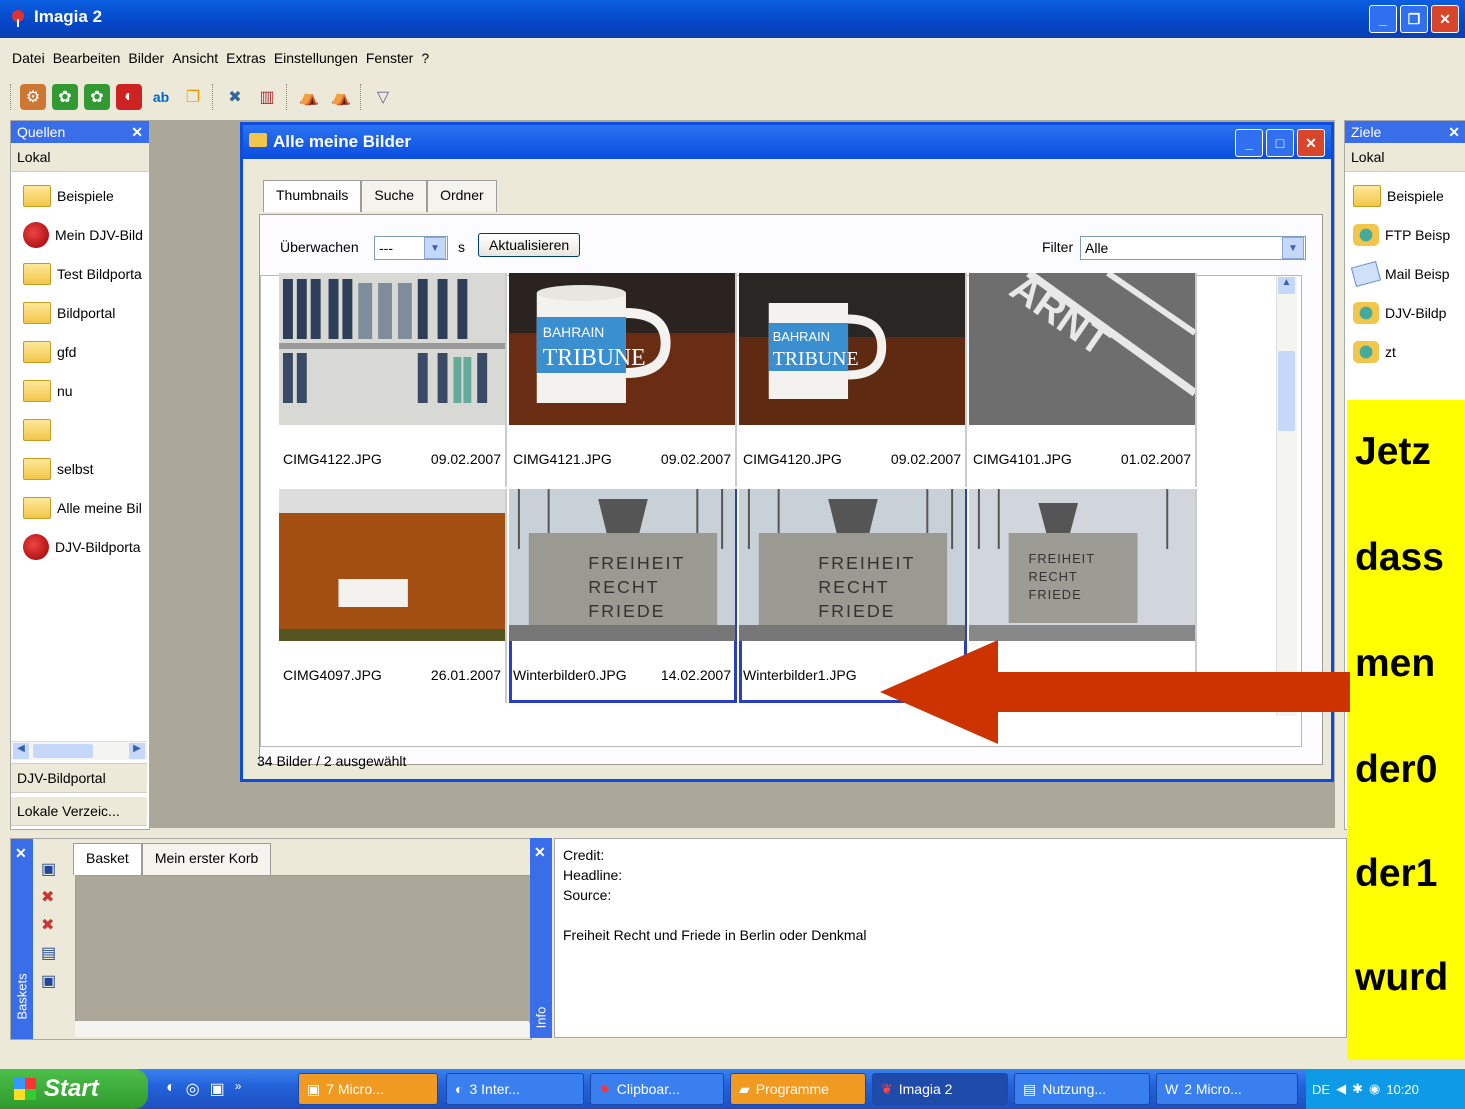  I want to click on source-item-gfd: gfd, so click(80, 351).